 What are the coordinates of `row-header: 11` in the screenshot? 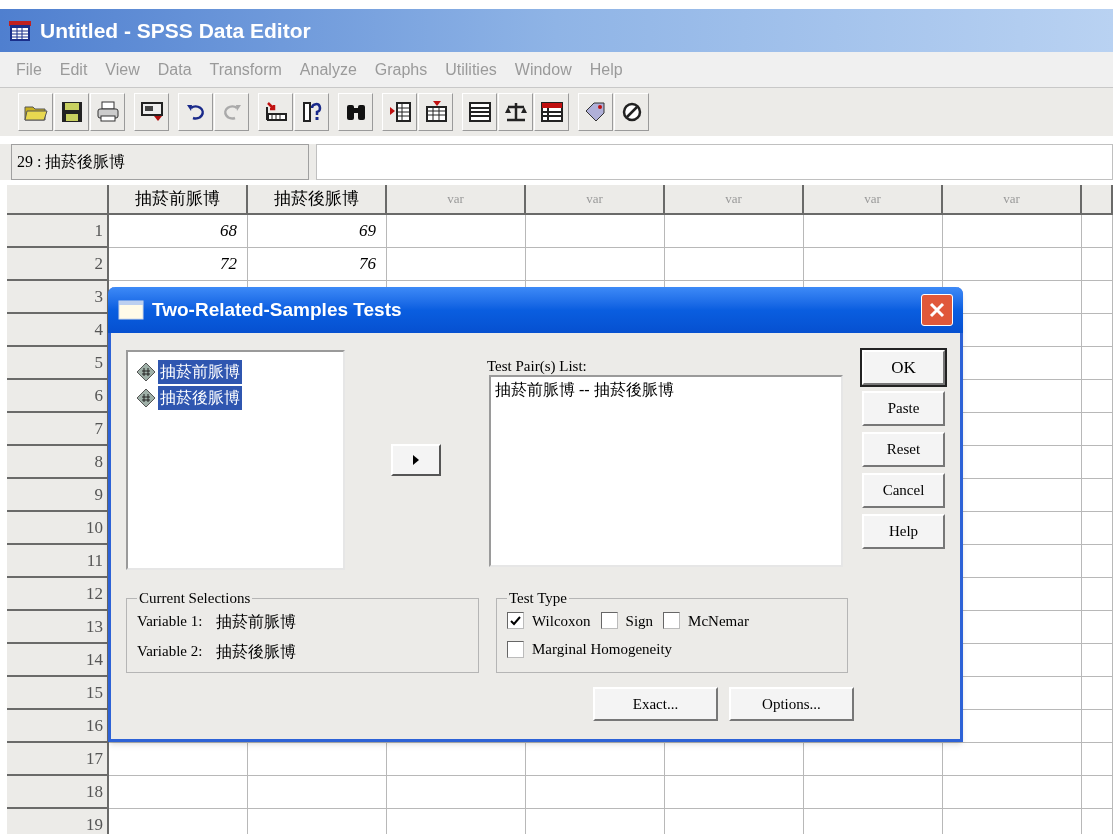 It's located at (58, 561).